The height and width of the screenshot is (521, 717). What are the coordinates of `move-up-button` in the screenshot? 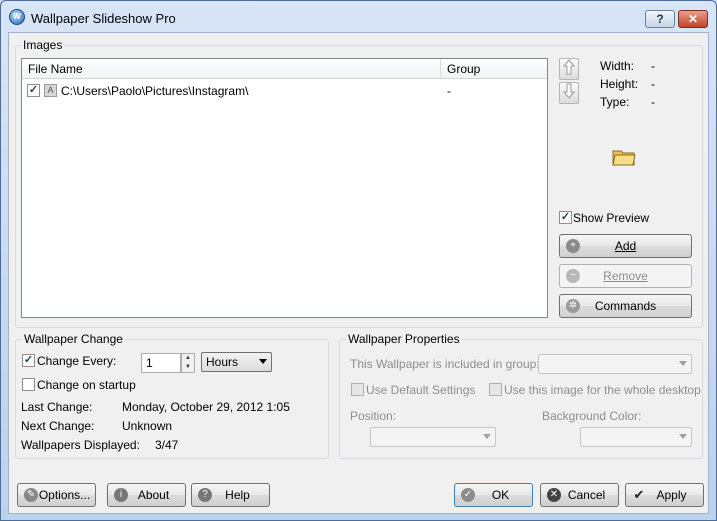 It's located at (569, 69).